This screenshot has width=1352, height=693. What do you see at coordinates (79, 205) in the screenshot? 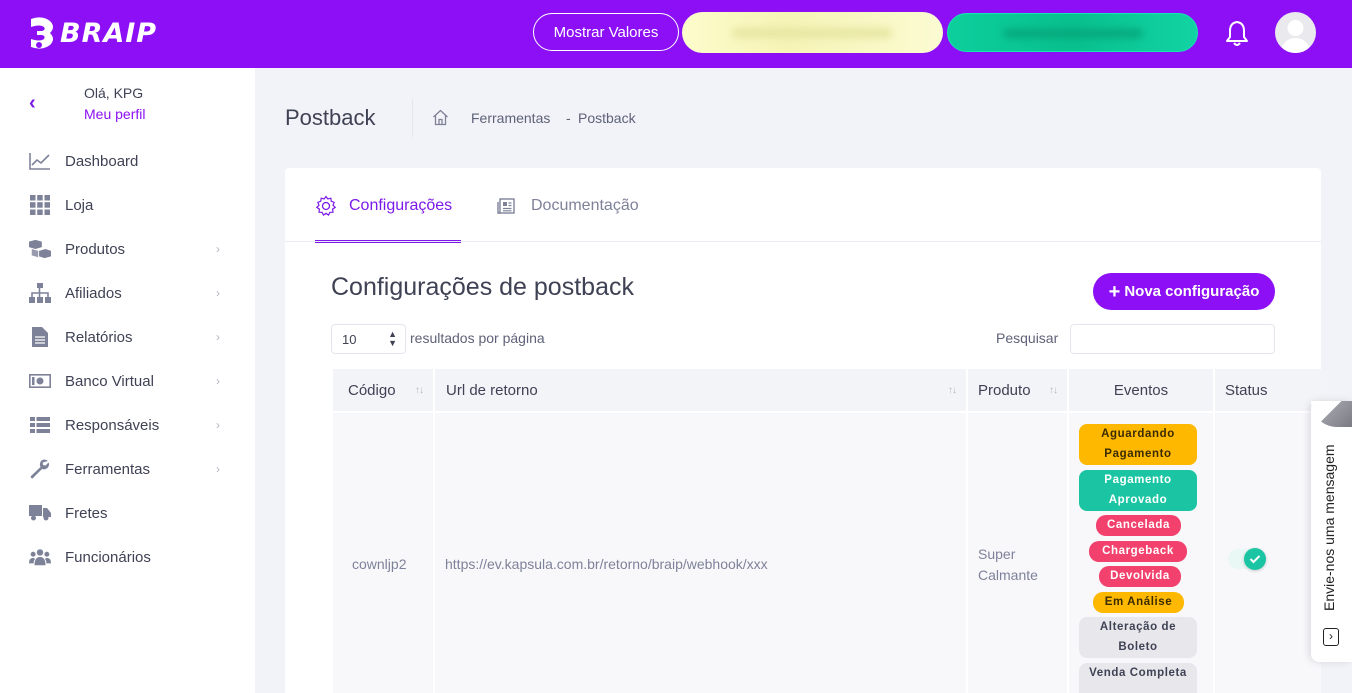
I see `sidebar-item-label: Loja` at bounding box center [79, 205].